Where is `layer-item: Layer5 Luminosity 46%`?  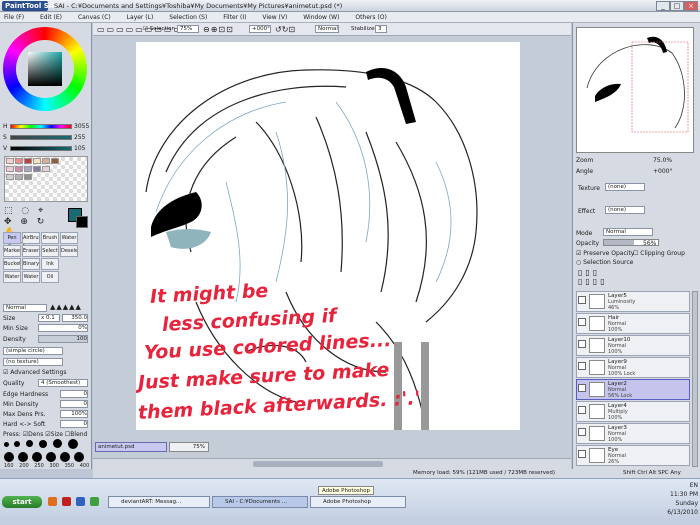 layer-item: Layer5 Luminosity 46% is located at coordinates (633, 301).